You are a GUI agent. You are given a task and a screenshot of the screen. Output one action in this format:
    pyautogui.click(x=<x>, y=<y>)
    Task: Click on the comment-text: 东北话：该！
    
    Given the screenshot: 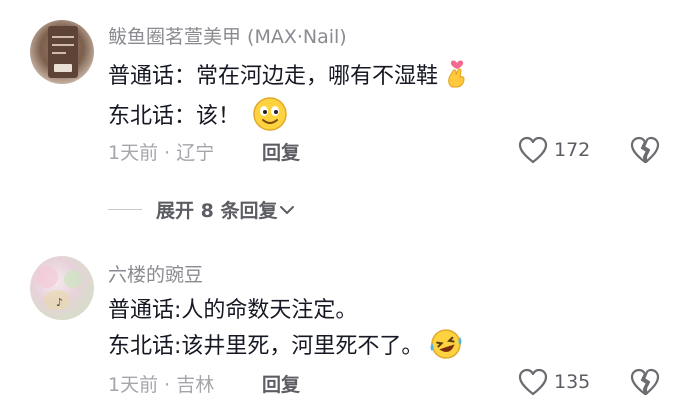 What is the action you would take?
    pyautogui.click(x=174, y=116)
    